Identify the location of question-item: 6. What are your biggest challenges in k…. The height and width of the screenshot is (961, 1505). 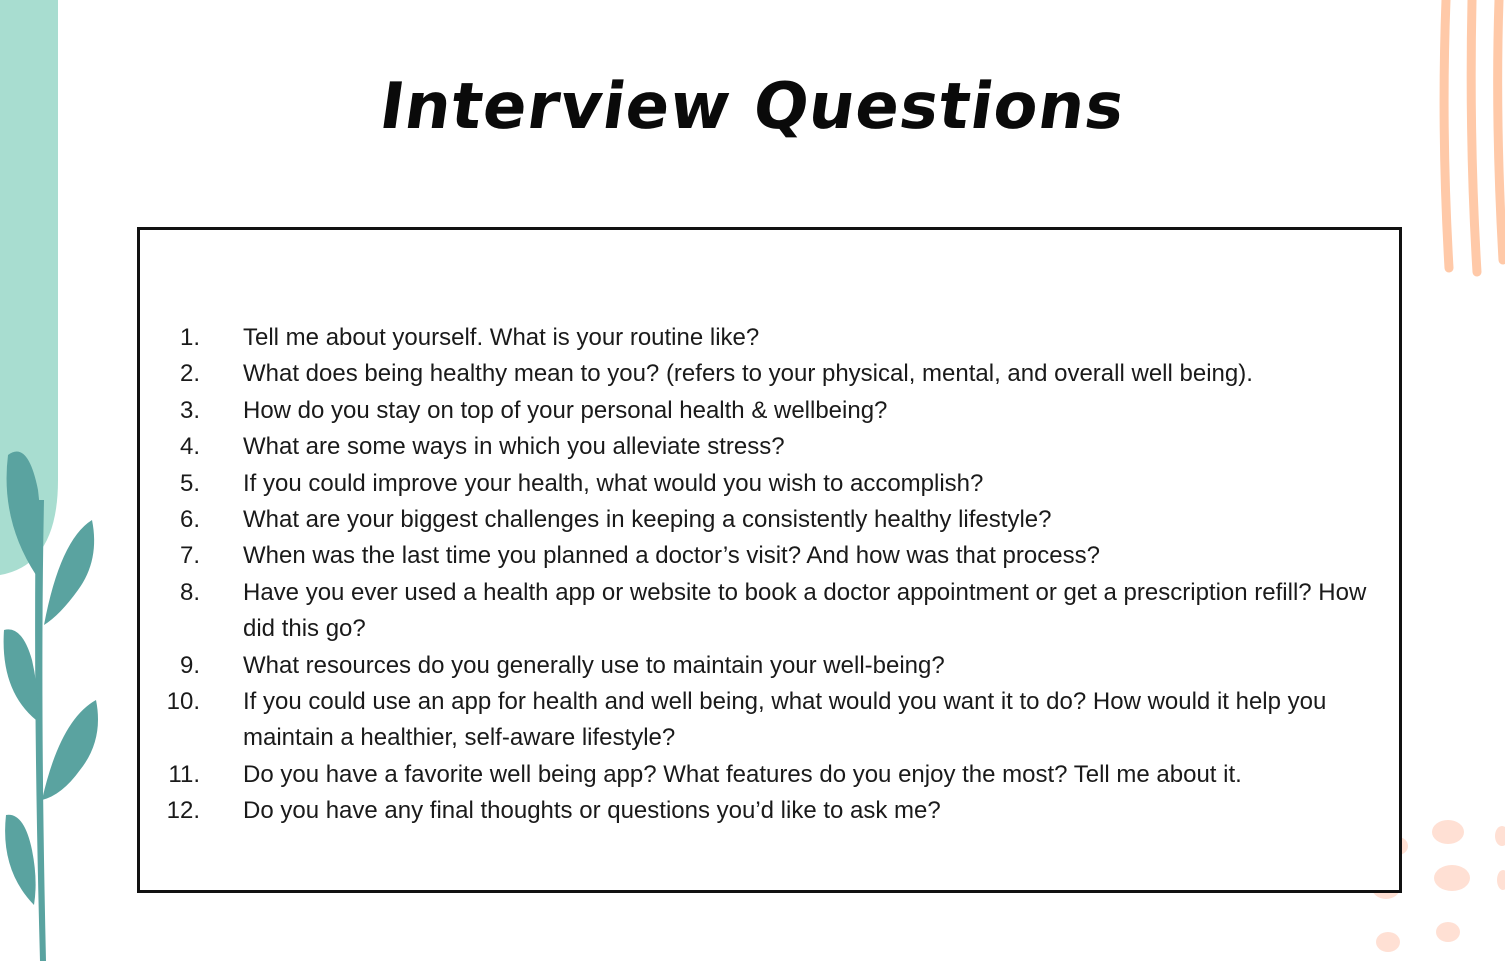
(769, 520).